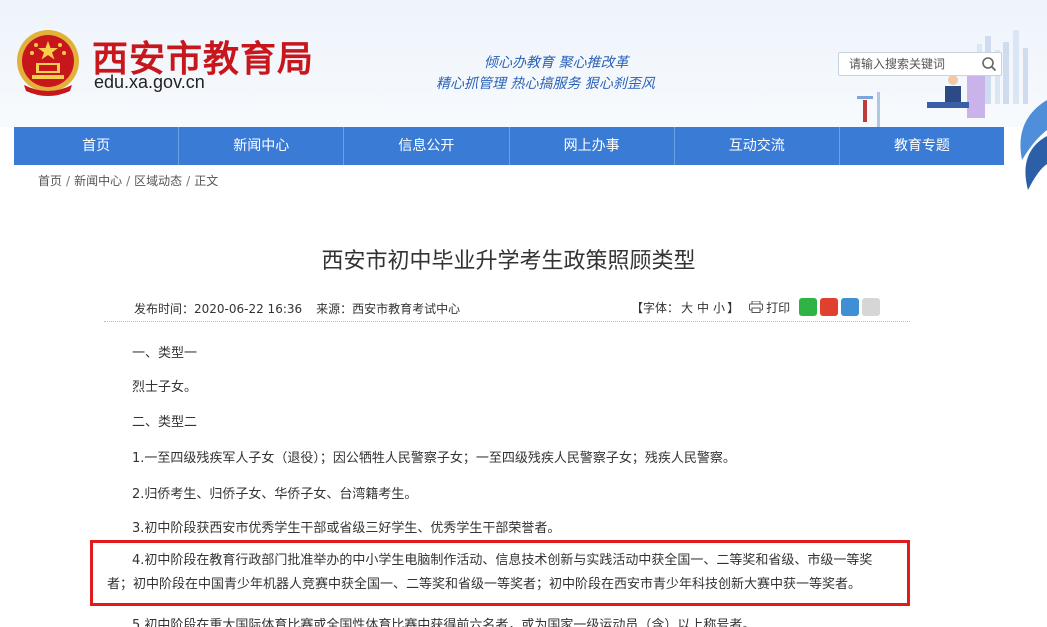  Describe the element at coordinates (1033, 145) in the screenshot. I see `decorative-leaf-icon` at that location.